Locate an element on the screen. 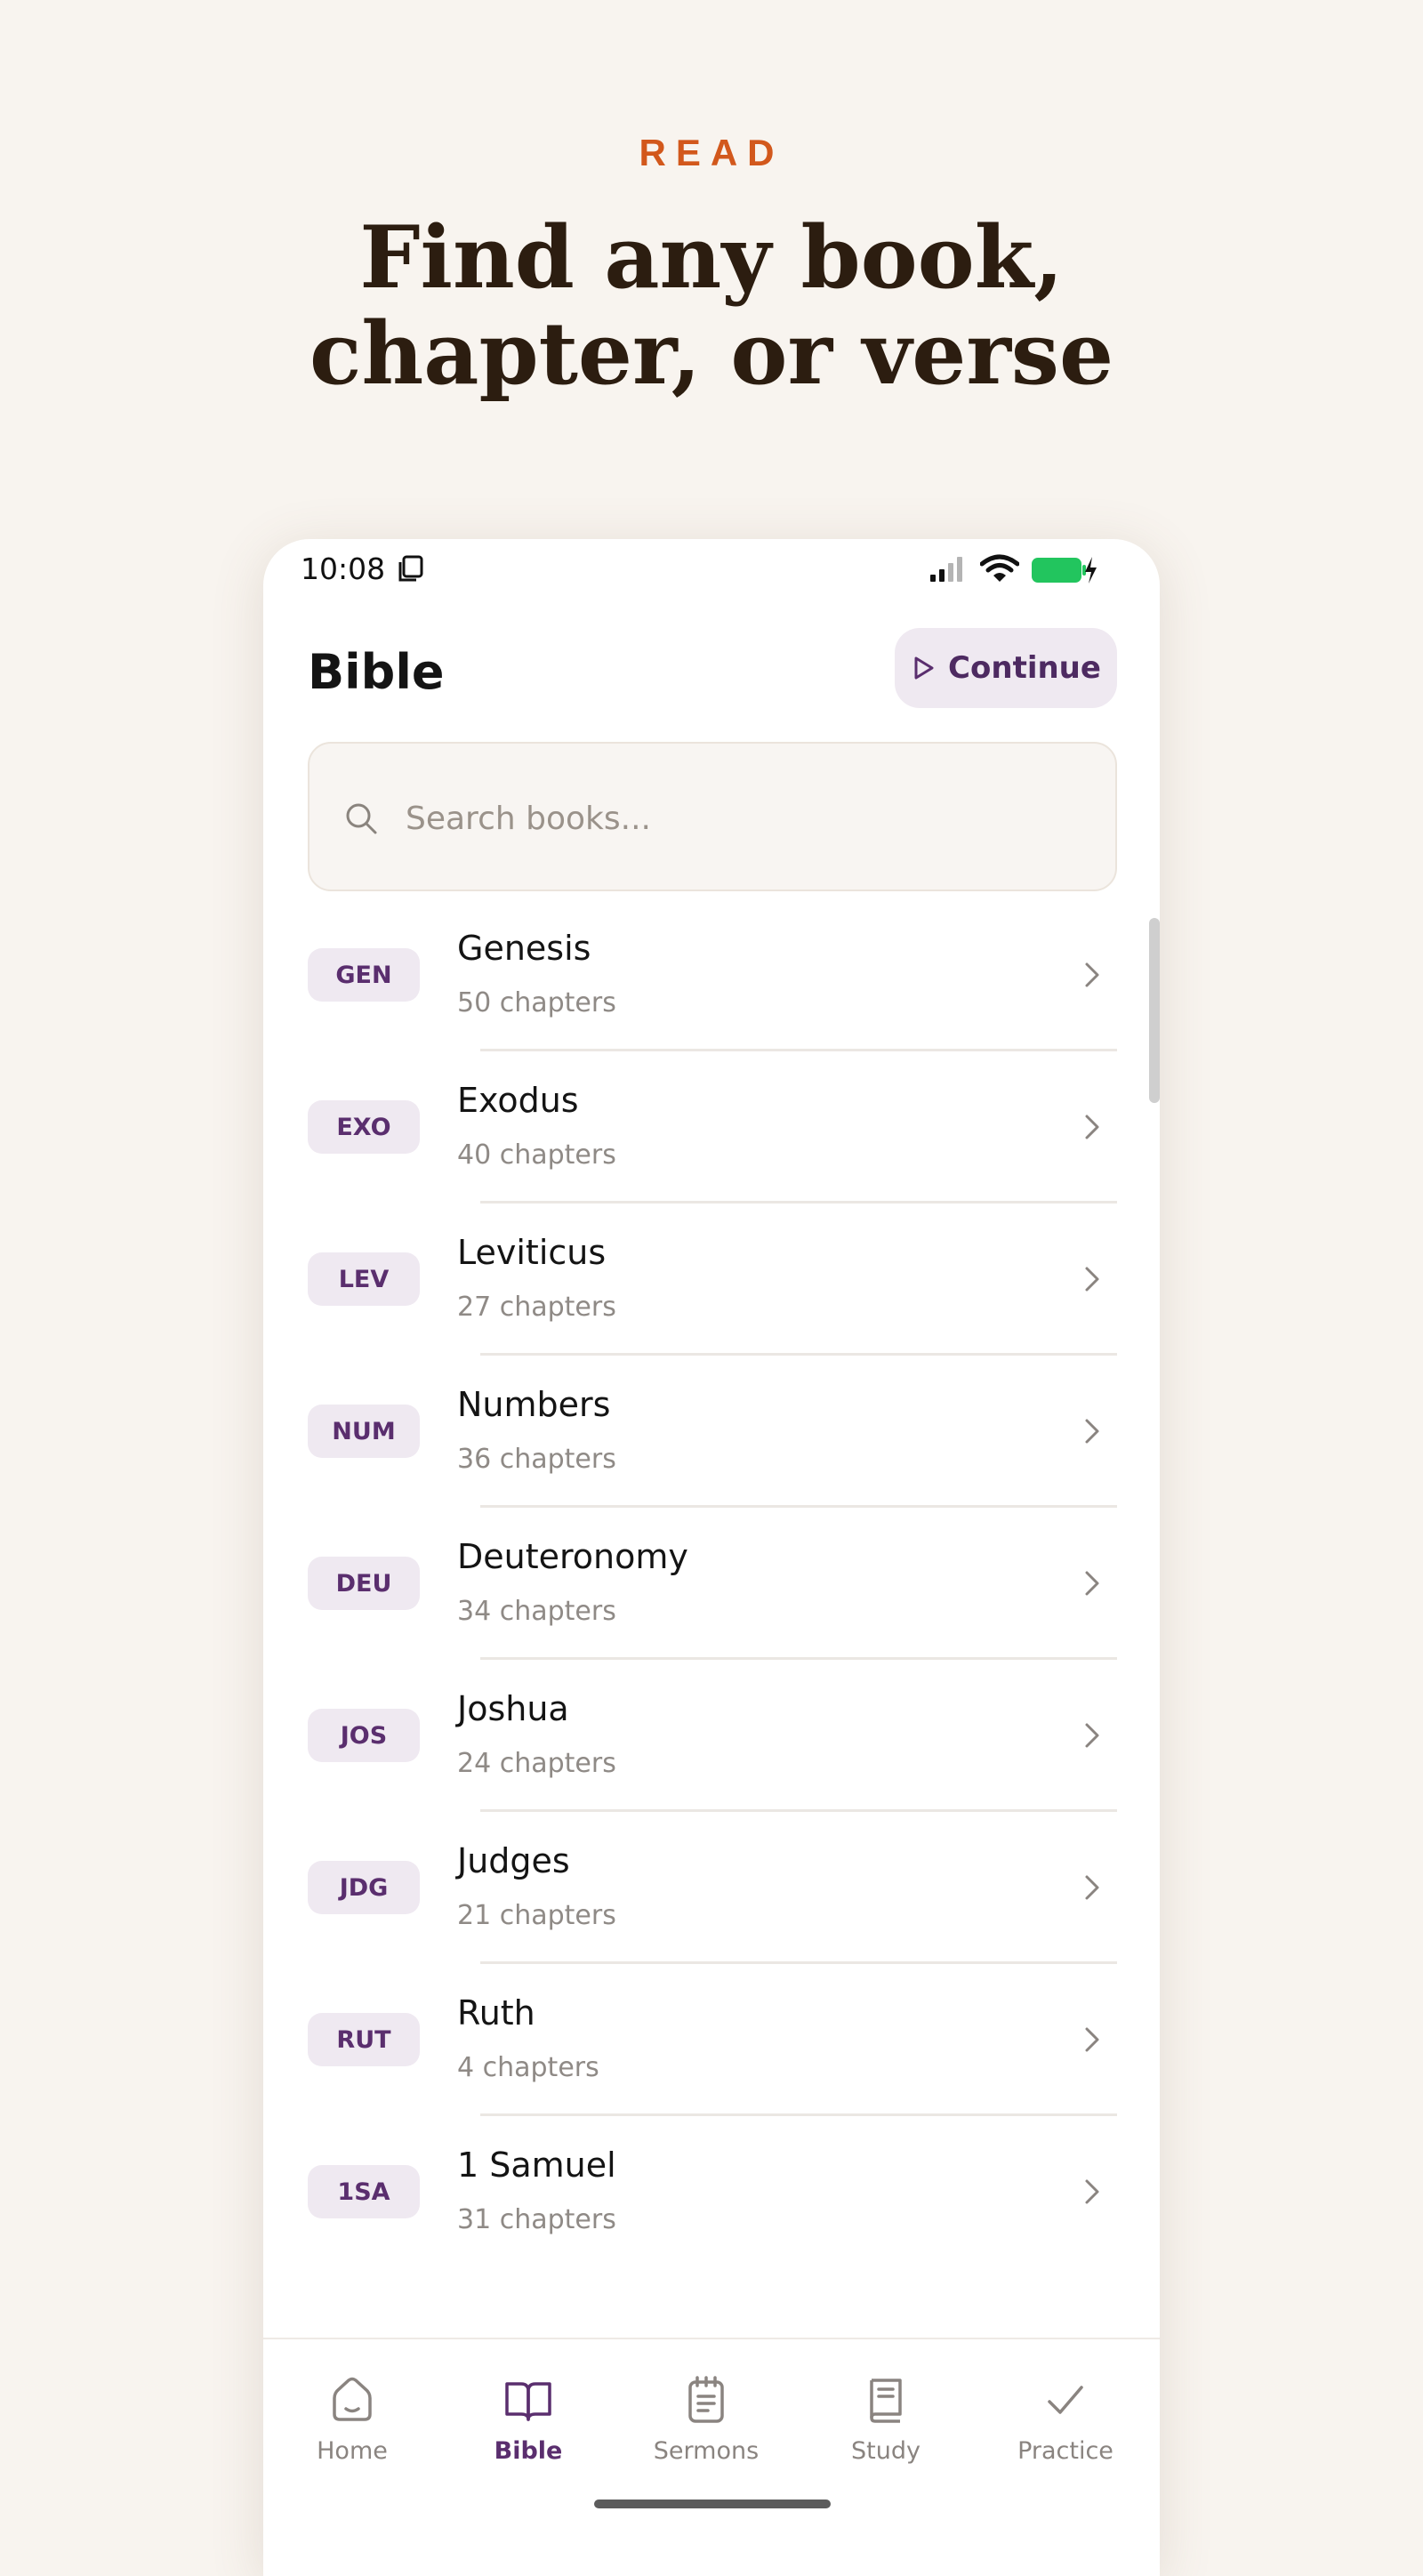  book-row: EXO Exodus 40 chapters is located at coordinates (711, 1127).